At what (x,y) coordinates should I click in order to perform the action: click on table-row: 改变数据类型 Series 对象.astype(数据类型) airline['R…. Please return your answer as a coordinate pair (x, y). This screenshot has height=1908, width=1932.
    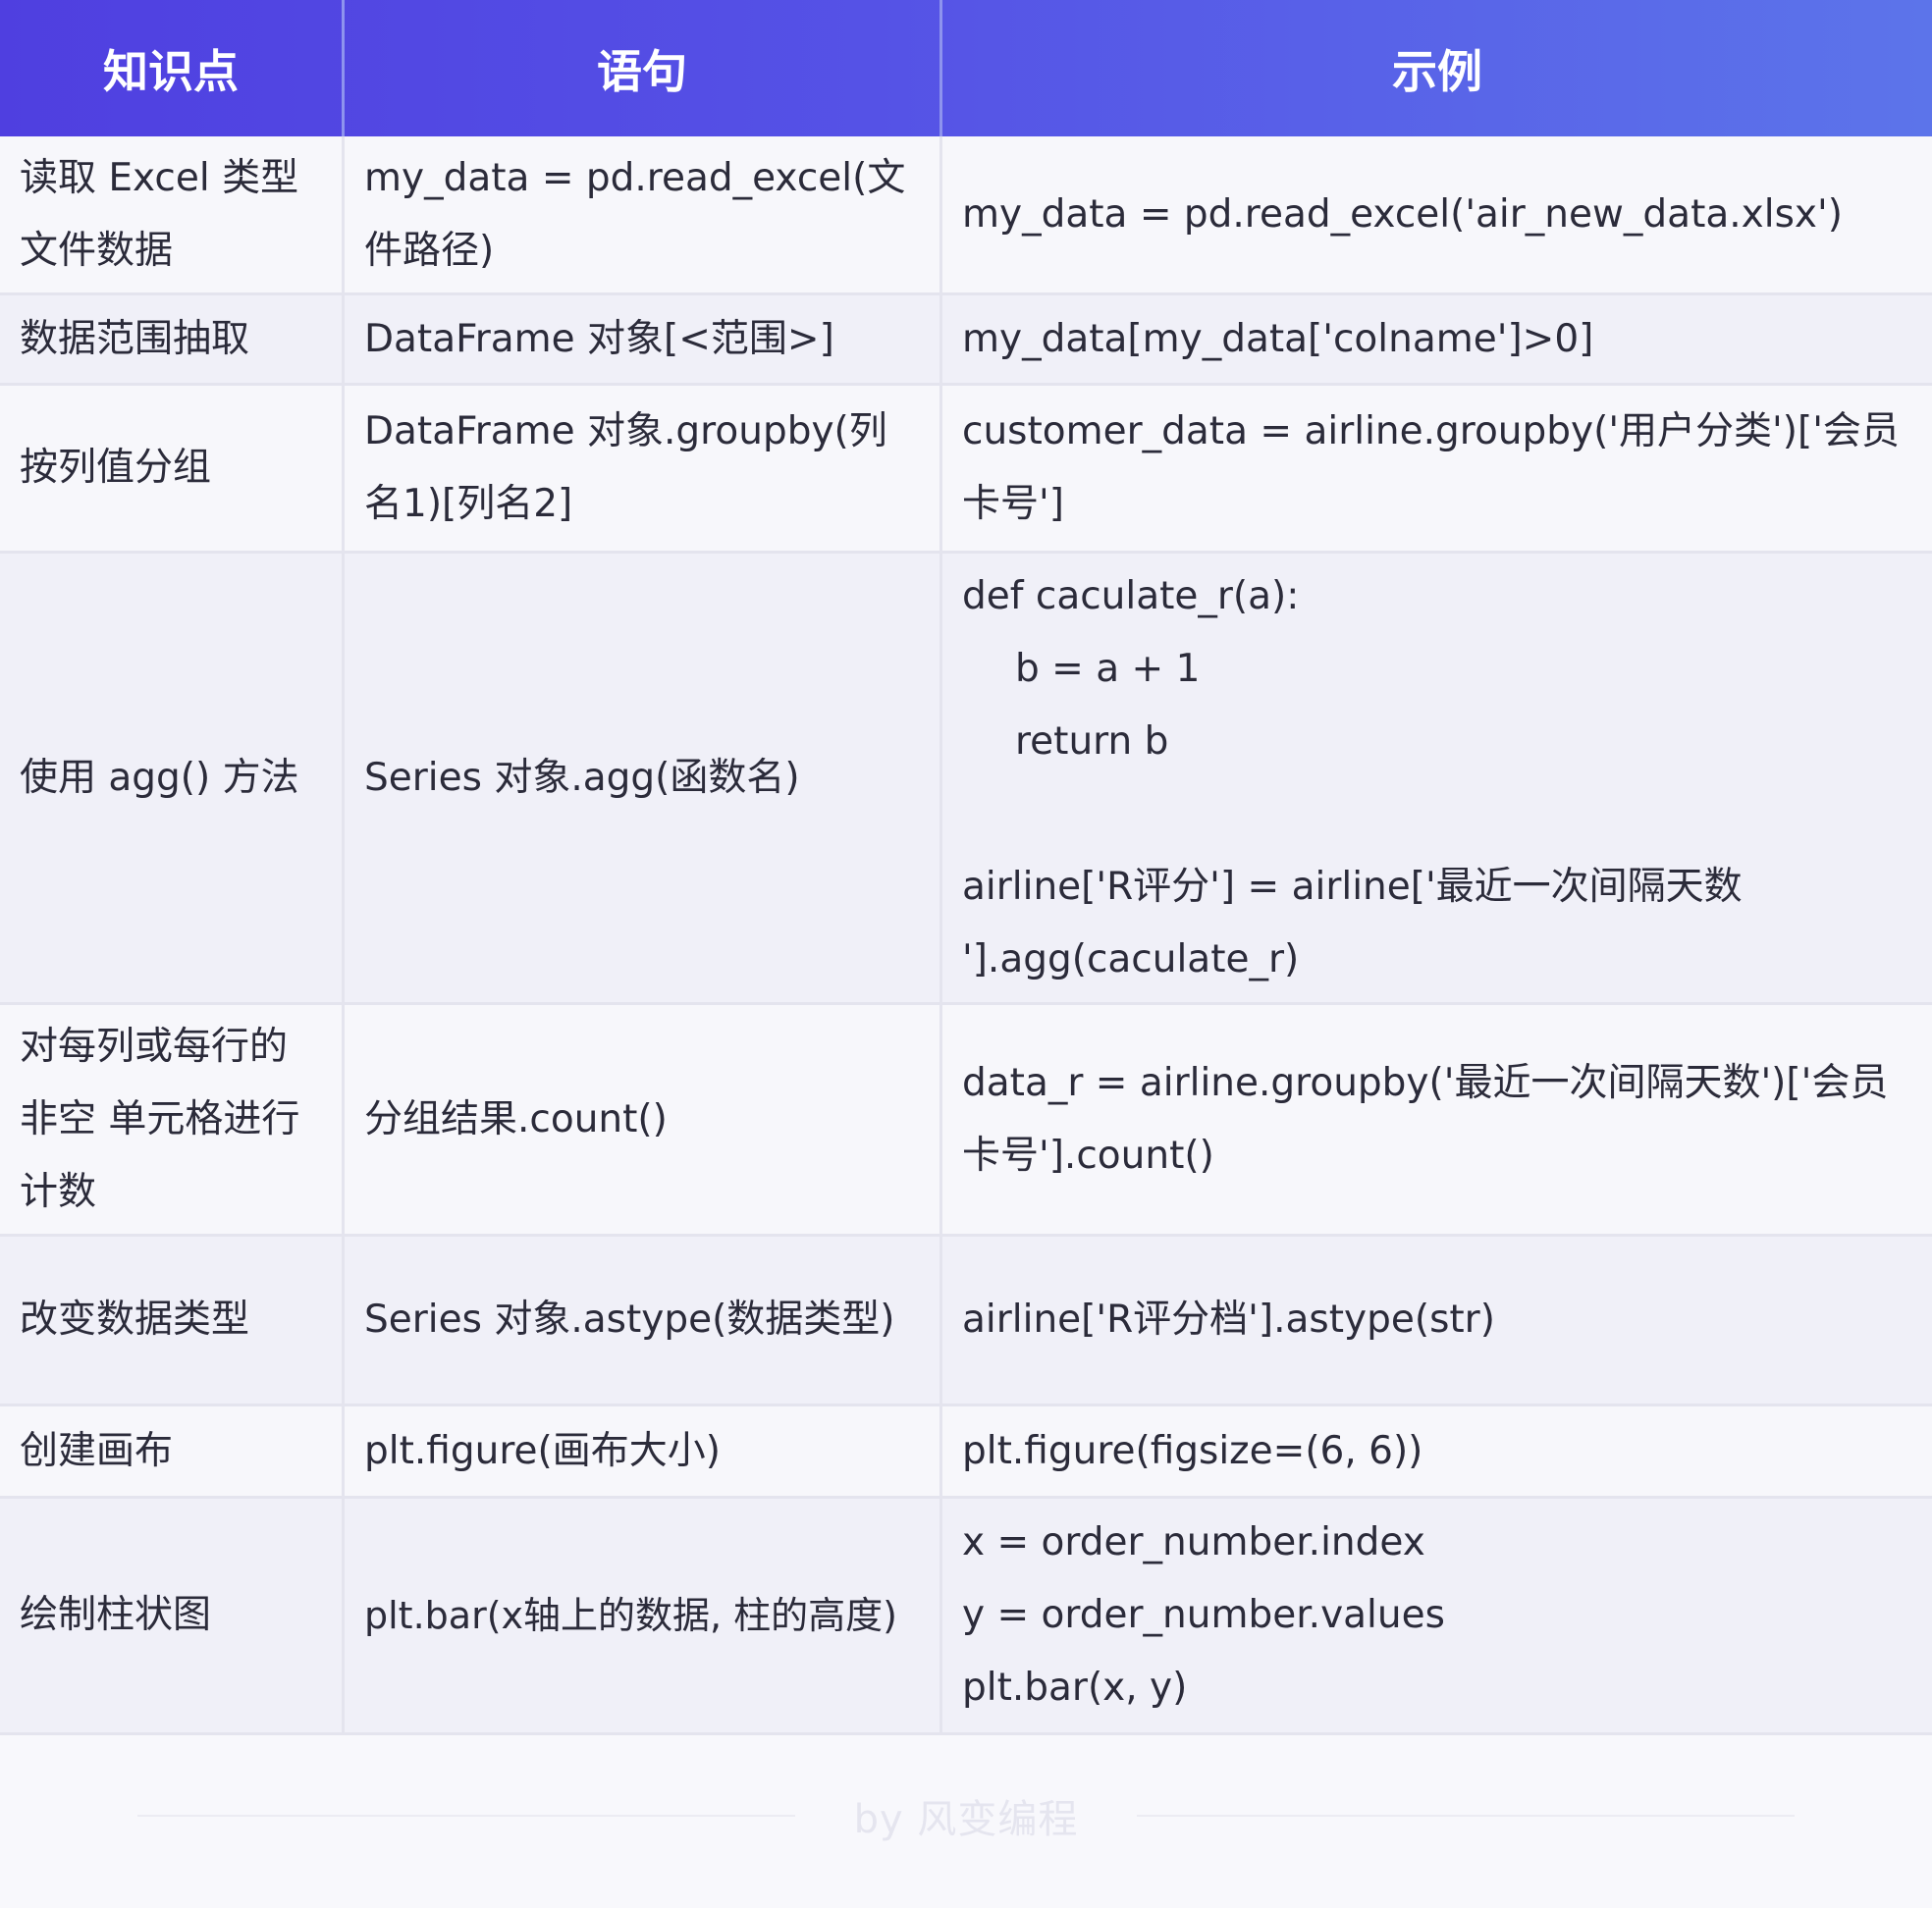
    Looking at the image, I should click on (966, 1321).